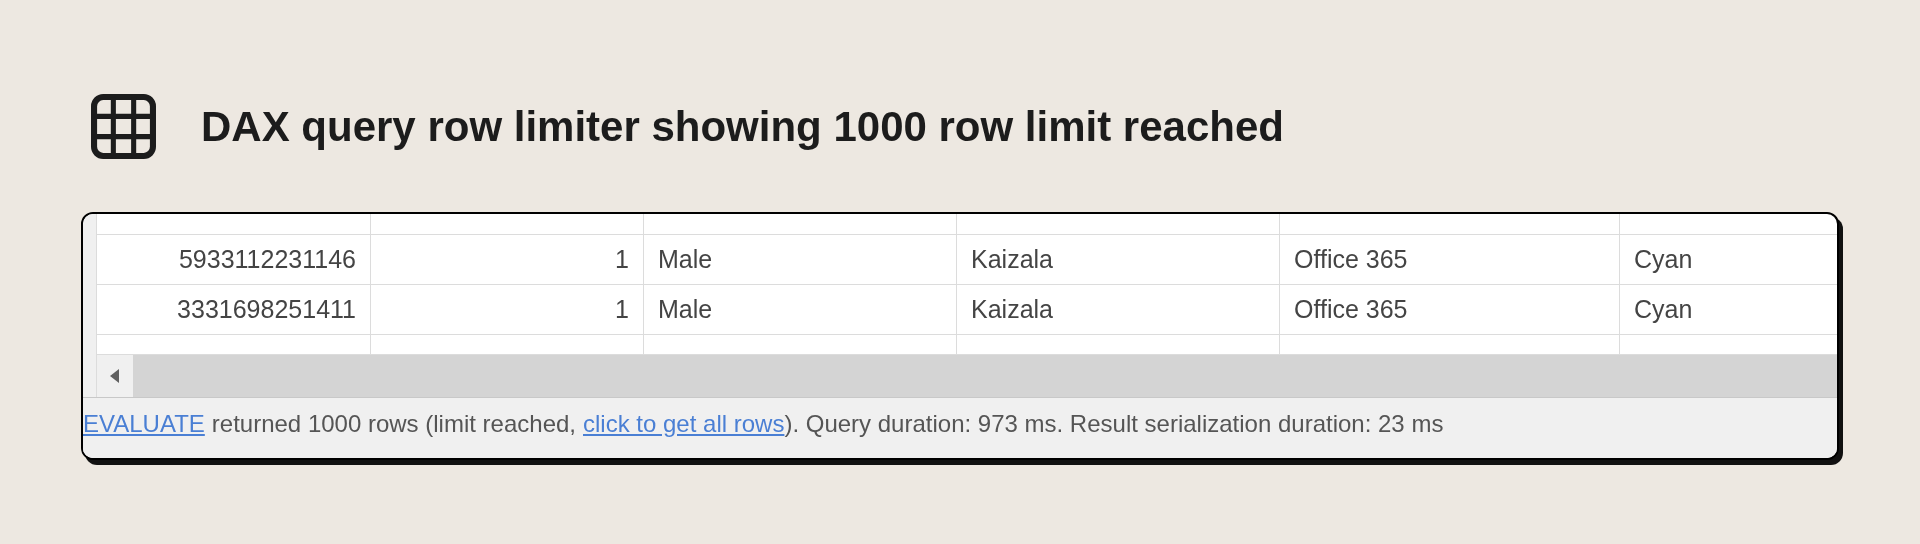 The image size is (1920, 544). Describe the element at coordinates (234, 259) in the screenshot. I see `table-cell: 5933112231146` at that location.